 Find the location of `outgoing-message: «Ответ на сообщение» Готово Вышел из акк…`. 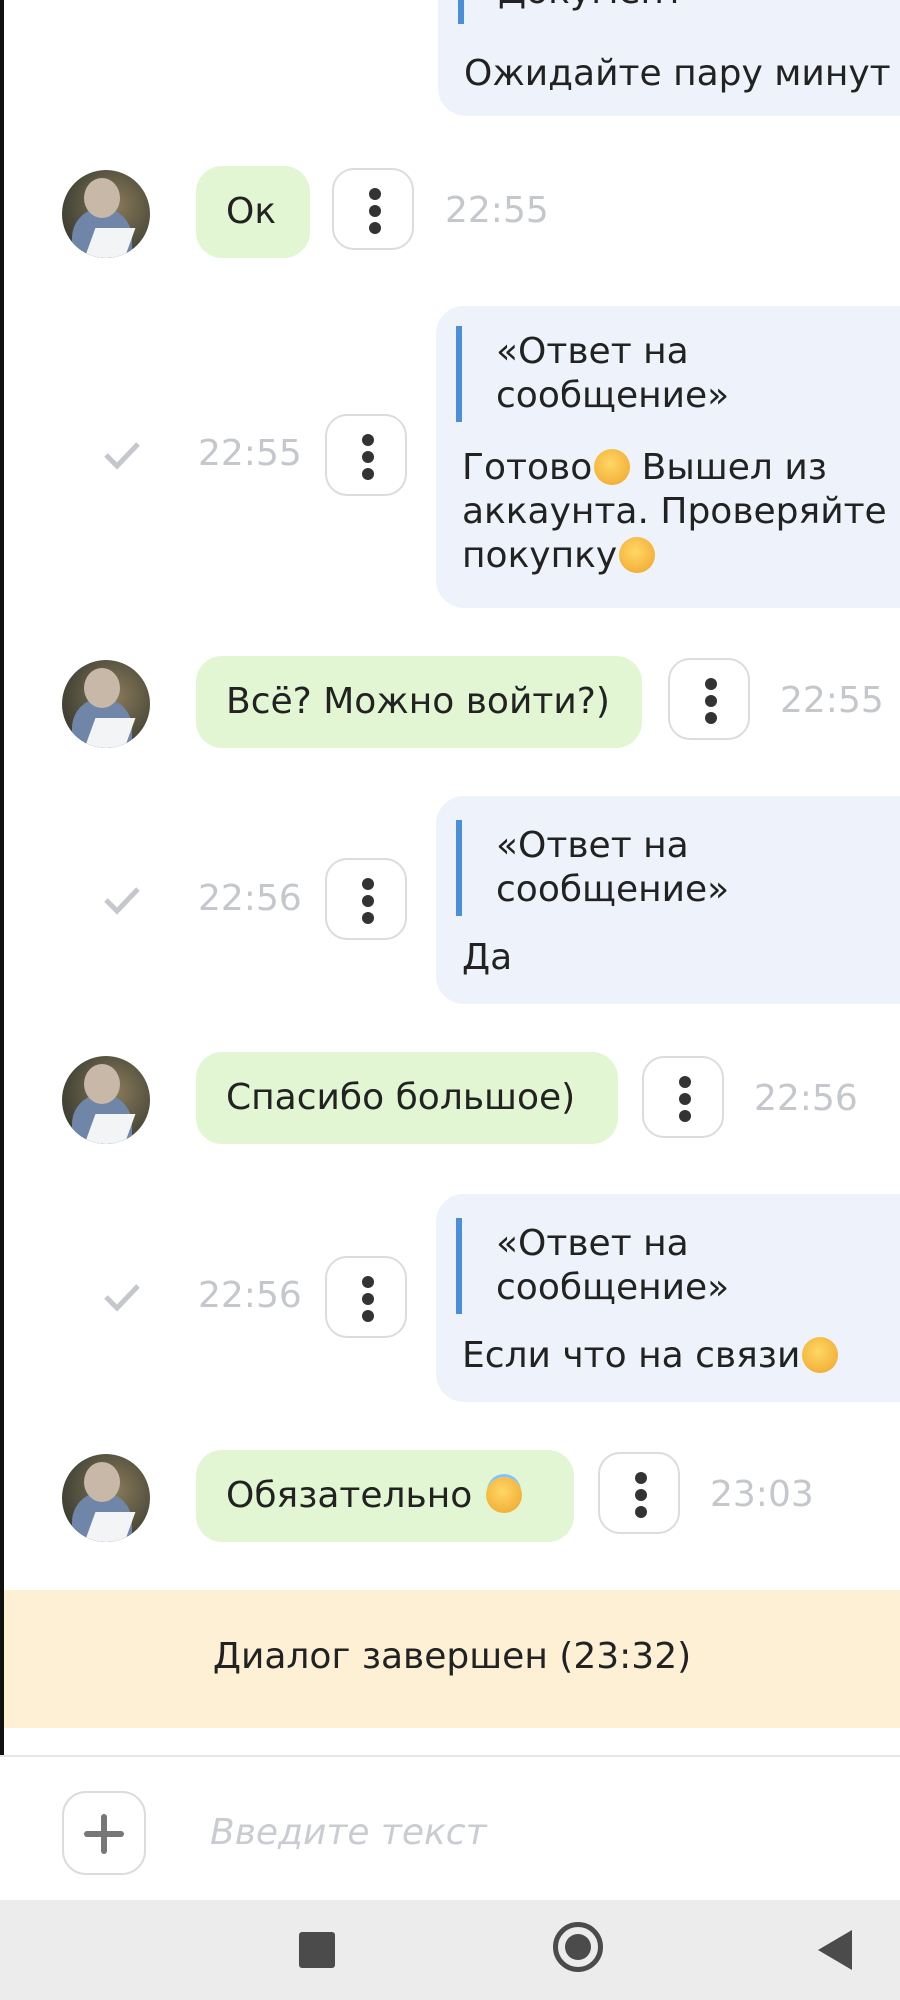

outgoing-message: «Ответ на сообщение» Готово Вышел из акк… is located at coordinates (668, 457).